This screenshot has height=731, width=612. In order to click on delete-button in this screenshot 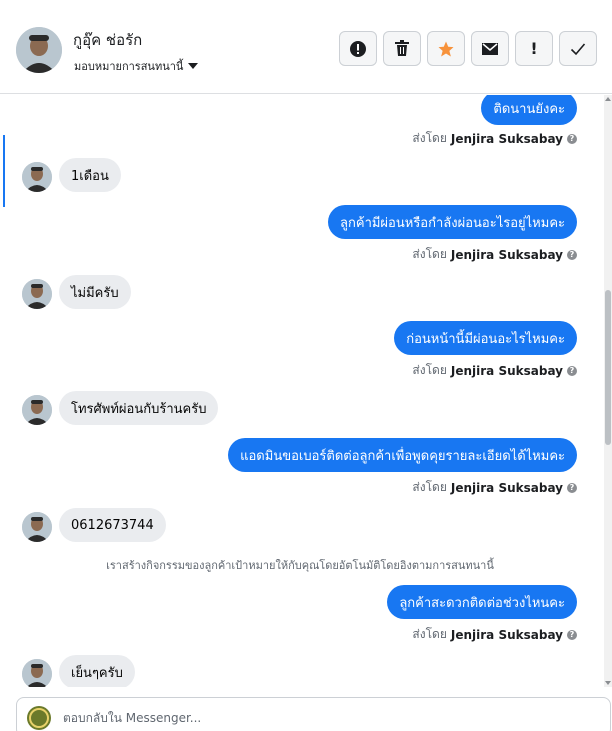, I will do `click(402, 48)`.